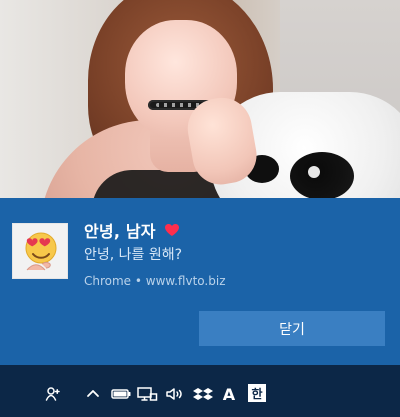 Image resolution: width=400 pixels, height=417 pixels. I want to click on heart-eyes-emoji-icon, so click(41, 251).